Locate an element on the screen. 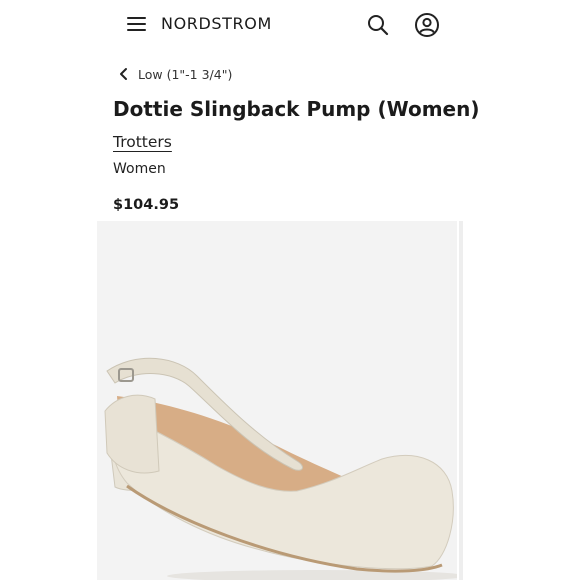 Image resolution: width=580 pixels, height=580 pixels. product-price: $104.95 is located at coordinates (146, 205).